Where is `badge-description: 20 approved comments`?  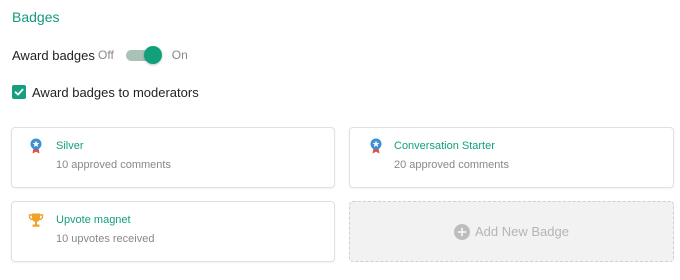
badge-description: 20 approved comments is located at coordinates (451, 165).